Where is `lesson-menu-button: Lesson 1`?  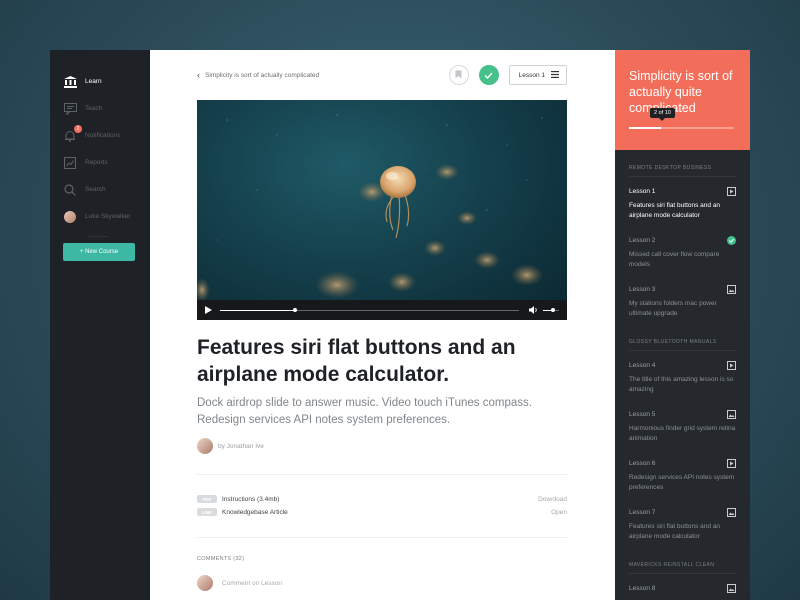 lesson-menu-button: Lesson 1 is located at coordinates (537, 75).